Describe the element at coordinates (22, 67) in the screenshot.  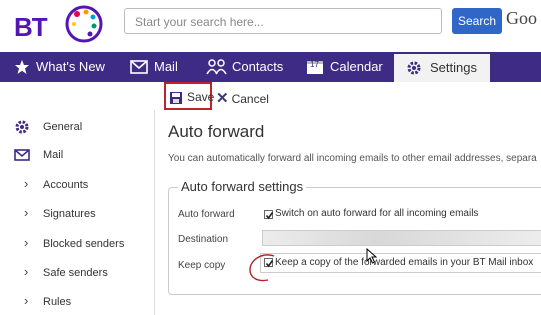
I see `star-icon` at that location.